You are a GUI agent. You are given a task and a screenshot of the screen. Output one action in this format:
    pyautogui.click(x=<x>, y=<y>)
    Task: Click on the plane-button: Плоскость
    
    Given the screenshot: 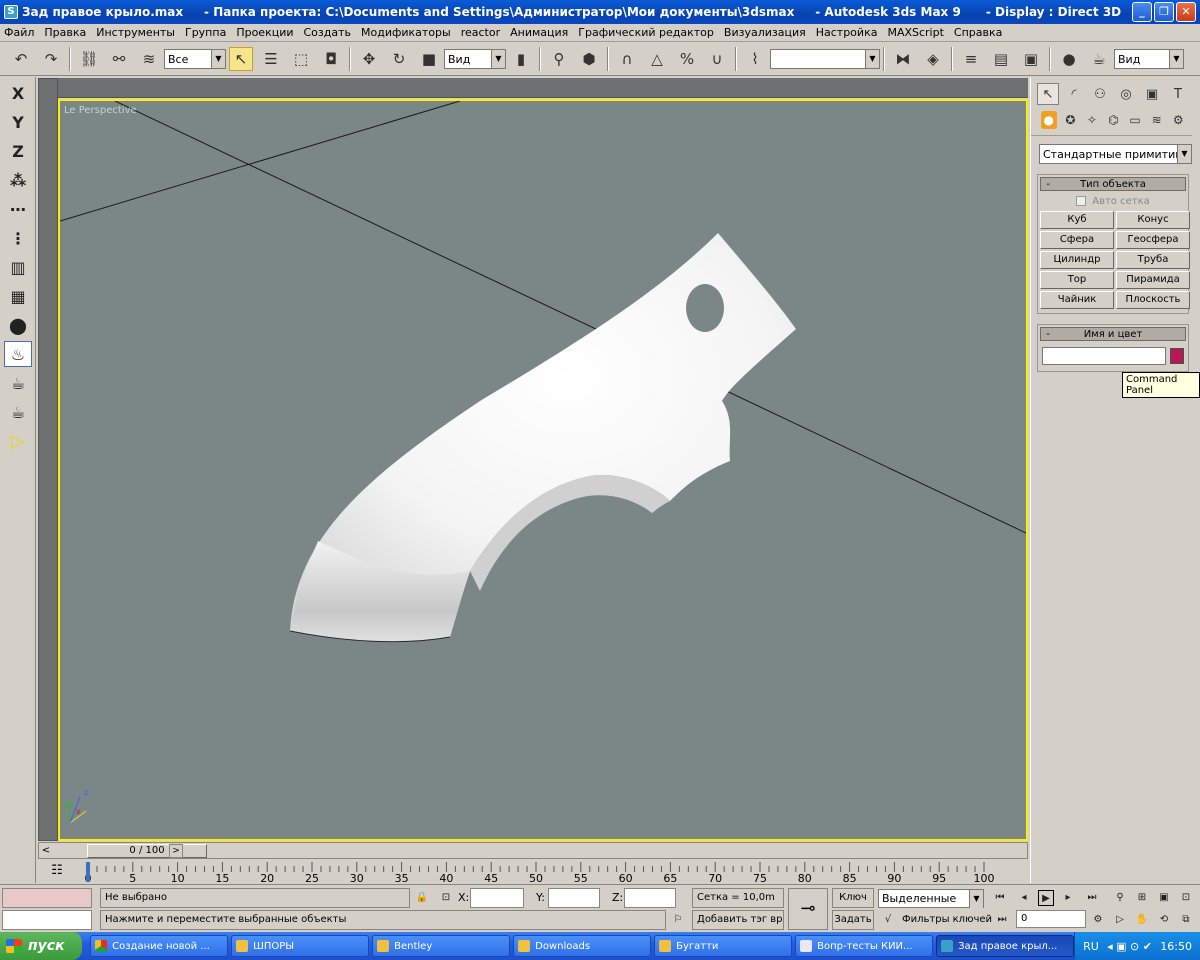 What is the action you would take?
    pyautogui.click(x=1153, y=300)
    